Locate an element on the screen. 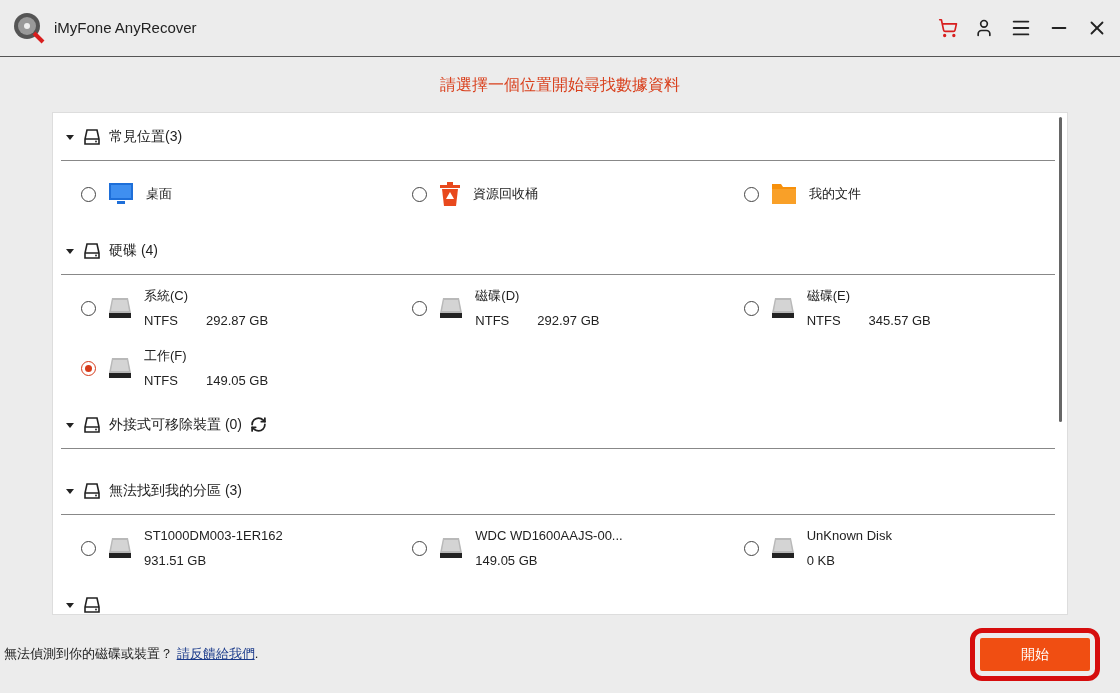 This screenshot has width=1120, height=693. monitor-icon is located at coordinates (121, 194).